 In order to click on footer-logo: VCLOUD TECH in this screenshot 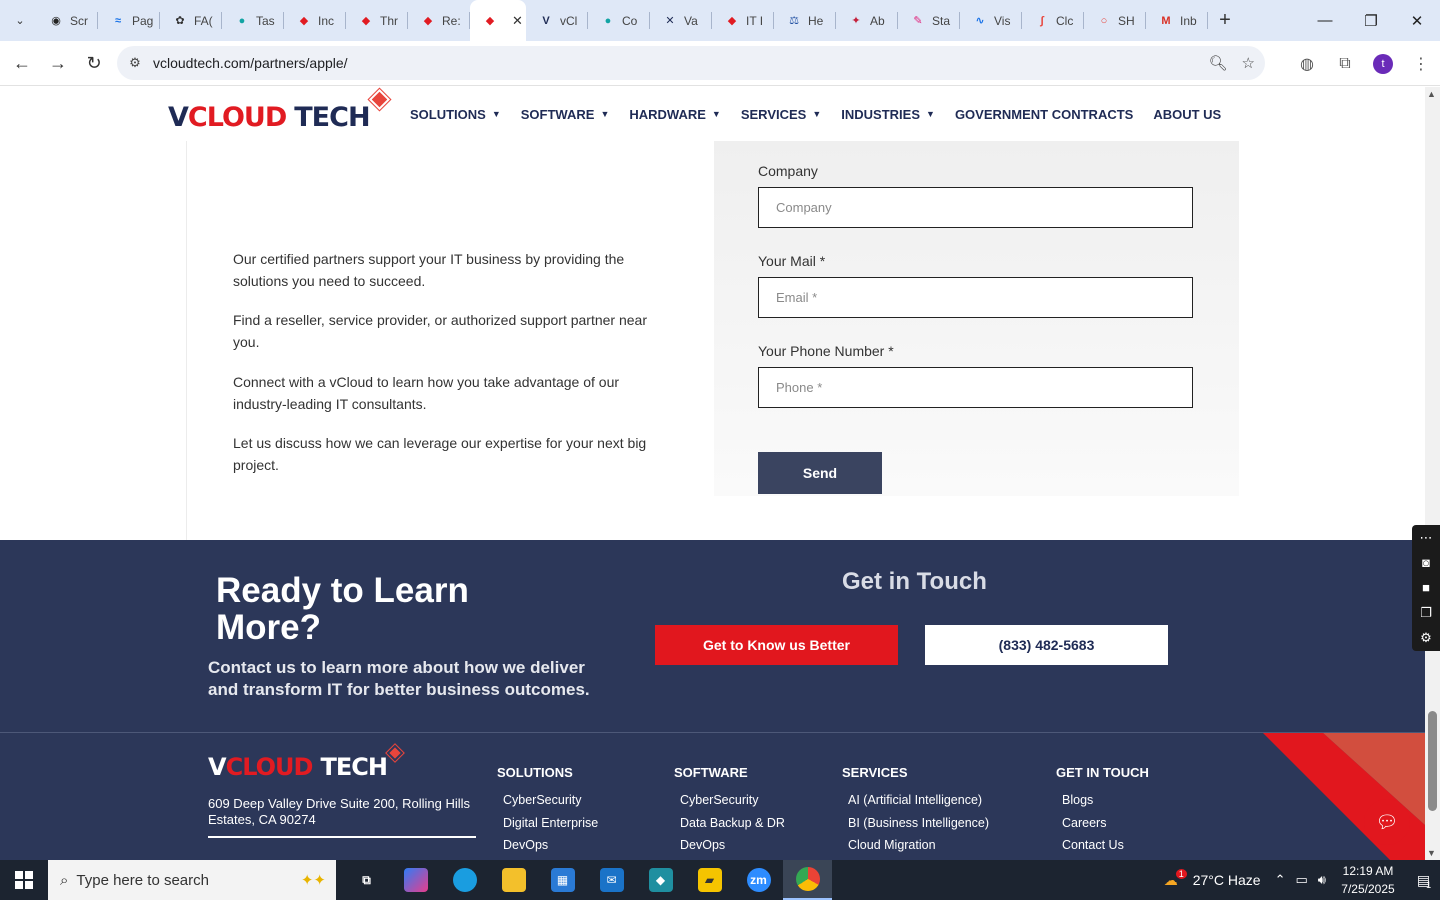, I will do `click(306, 761)`.